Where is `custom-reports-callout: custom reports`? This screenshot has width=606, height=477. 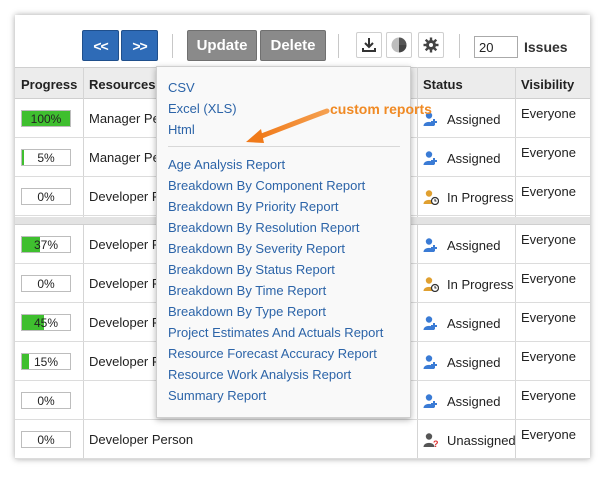 custom-reports-callout: custom reports is located at coordinates (381, 109).